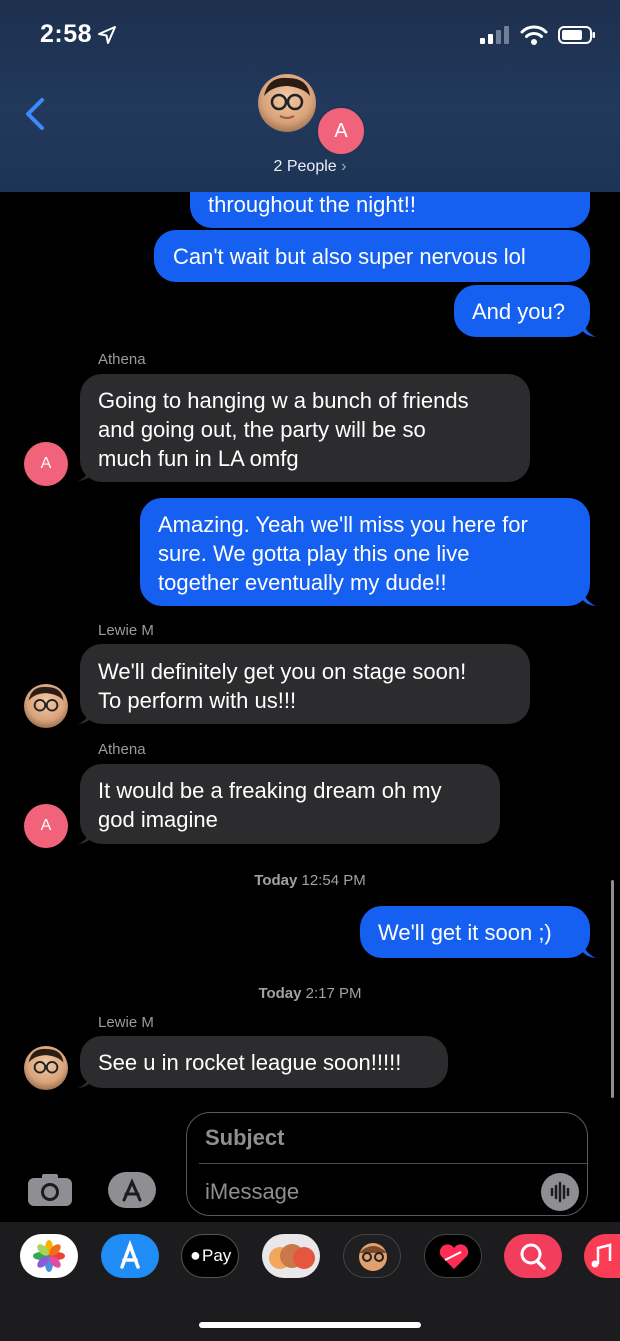 The height and width of the screenshot is (1341, 620). I want to click on timestamp-divider: Today 2:17 PM, so click(310, 993).